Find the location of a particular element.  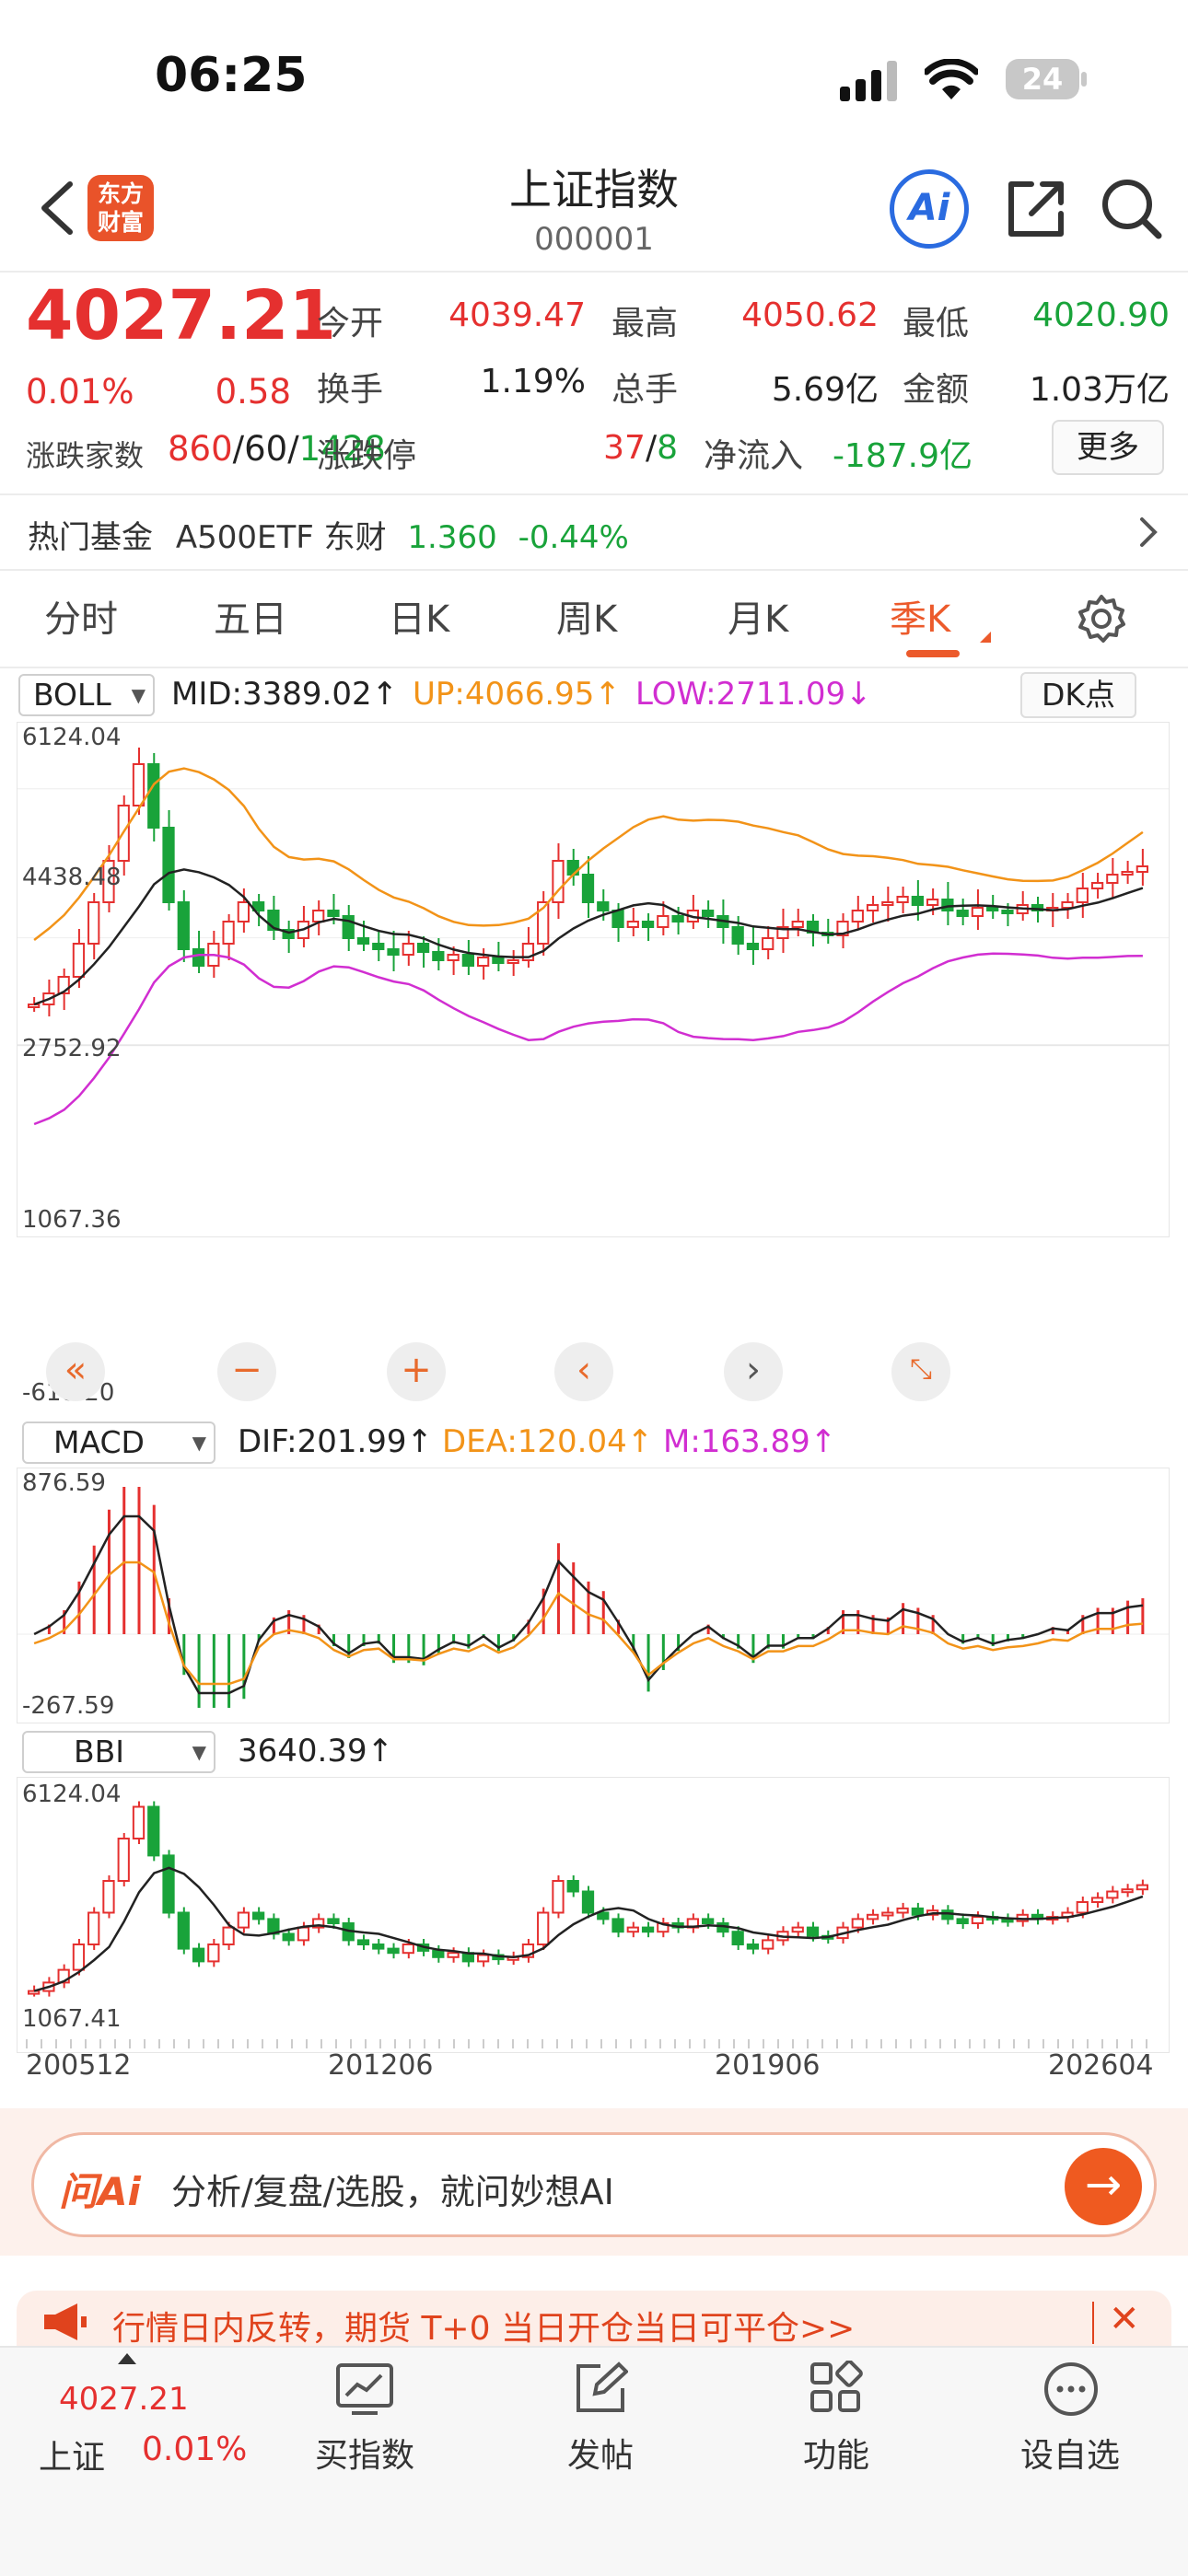

ai-button: Ai is located at coordinates (929, 209).